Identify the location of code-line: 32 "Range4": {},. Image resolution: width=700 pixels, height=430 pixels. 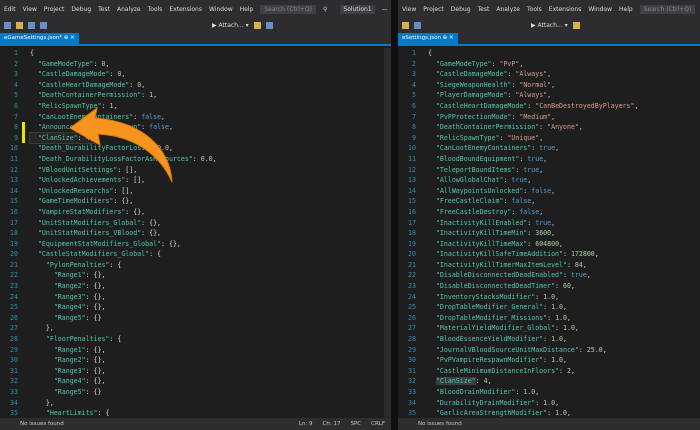
(195, 381).